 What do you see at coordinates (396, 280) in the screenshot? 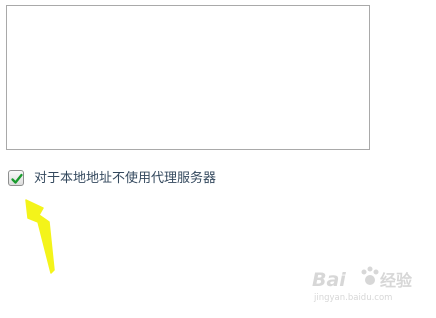
I see `svg-text: 经验` at bounding box center [396, 280].